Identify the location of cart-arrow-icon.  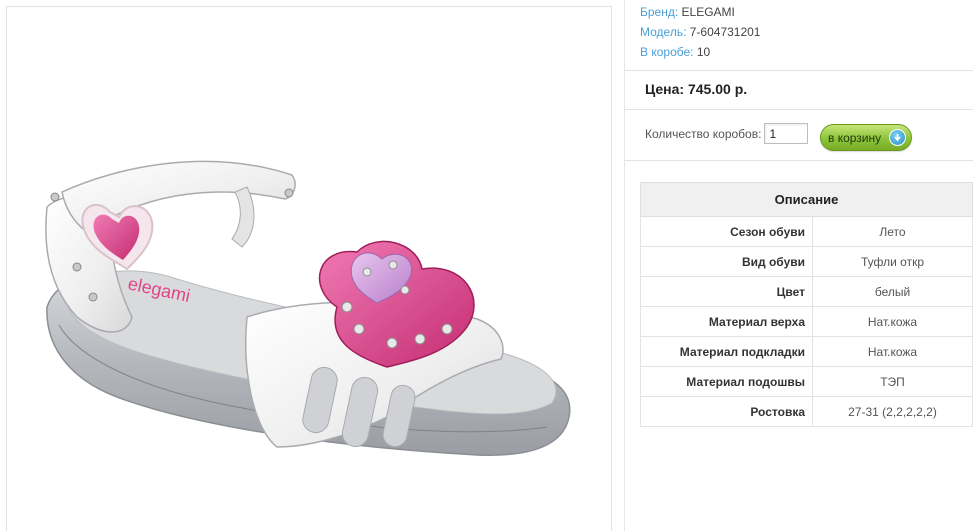
(897, 137).